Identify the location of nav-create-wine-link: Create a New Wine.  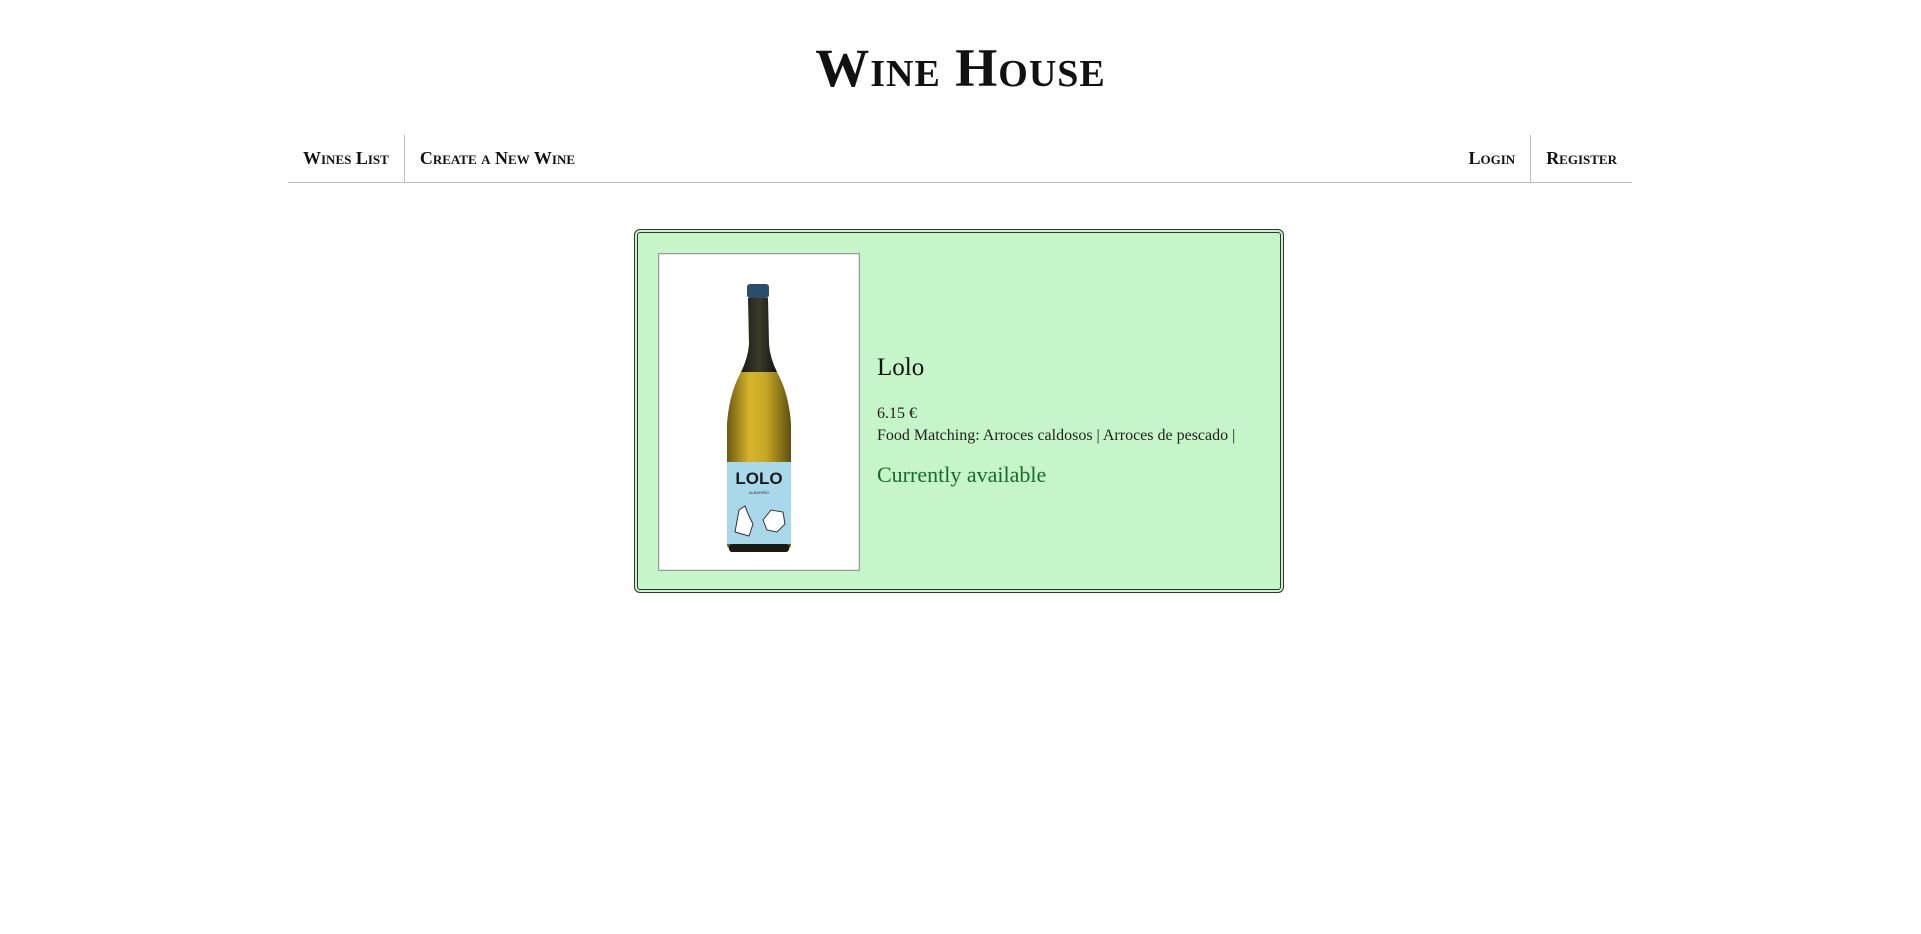
(496, 158).